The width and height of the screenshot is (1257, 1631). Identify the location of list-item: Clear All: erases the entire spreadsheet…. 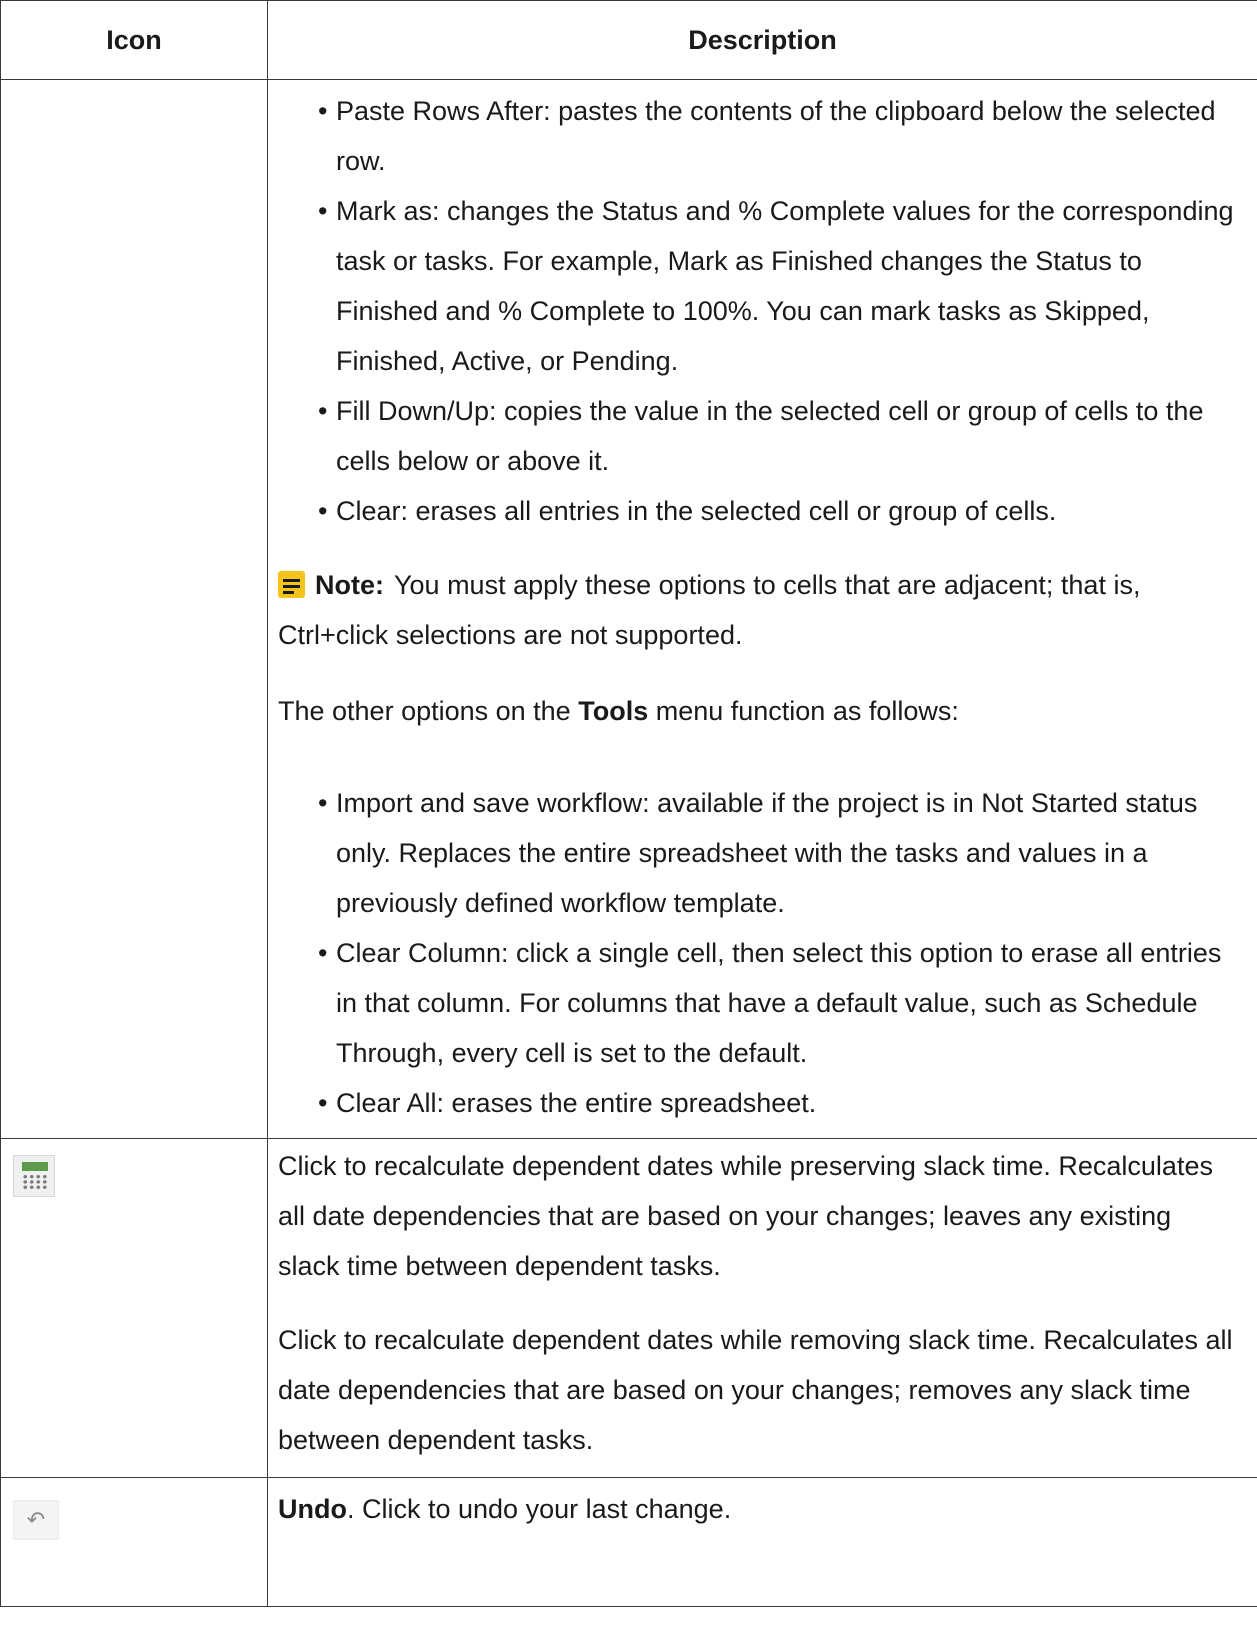
(777, 1103).